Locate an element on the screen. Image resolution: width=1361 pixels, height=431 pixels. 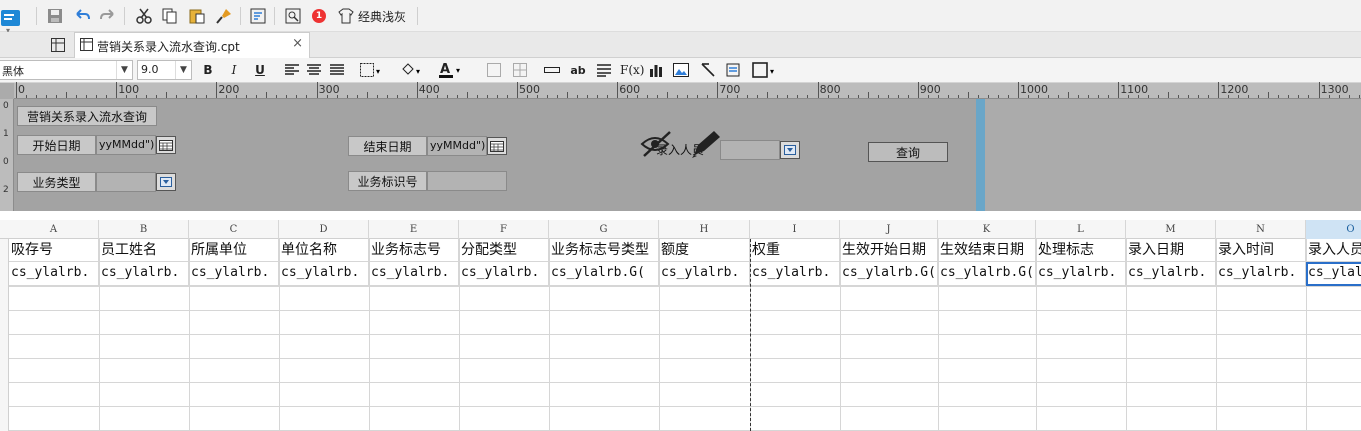
panel-resize-handle is located at coordinates (980, 155).